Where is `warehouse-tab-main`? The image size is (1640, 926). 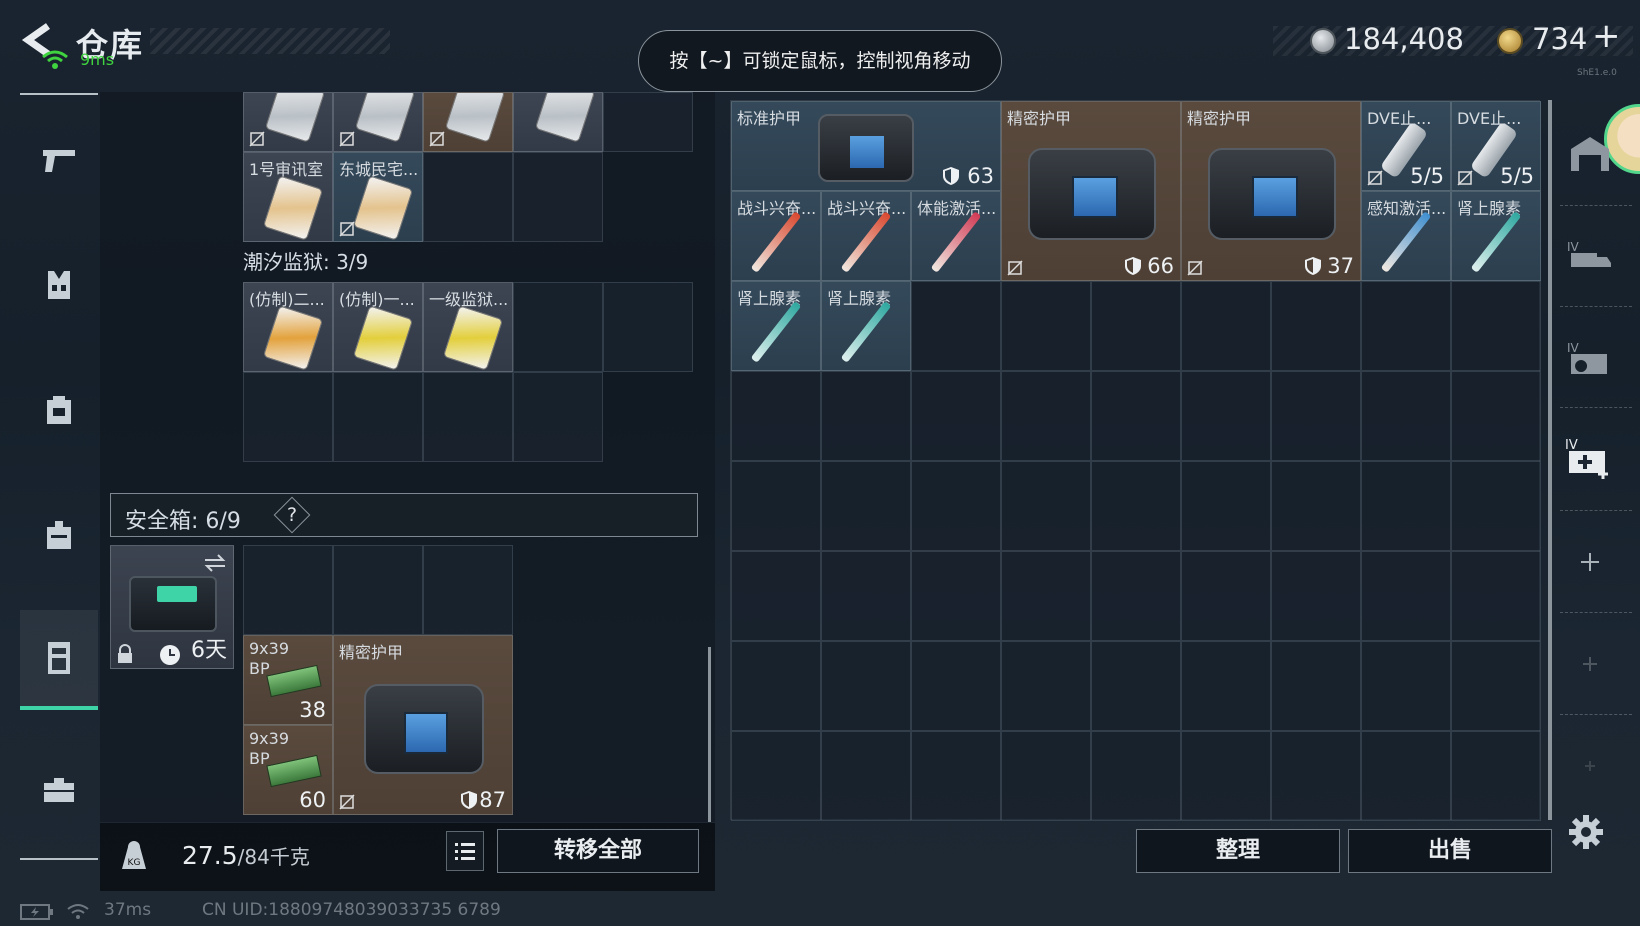 warehouse-tab-main is located at coordinates (1590, 154).